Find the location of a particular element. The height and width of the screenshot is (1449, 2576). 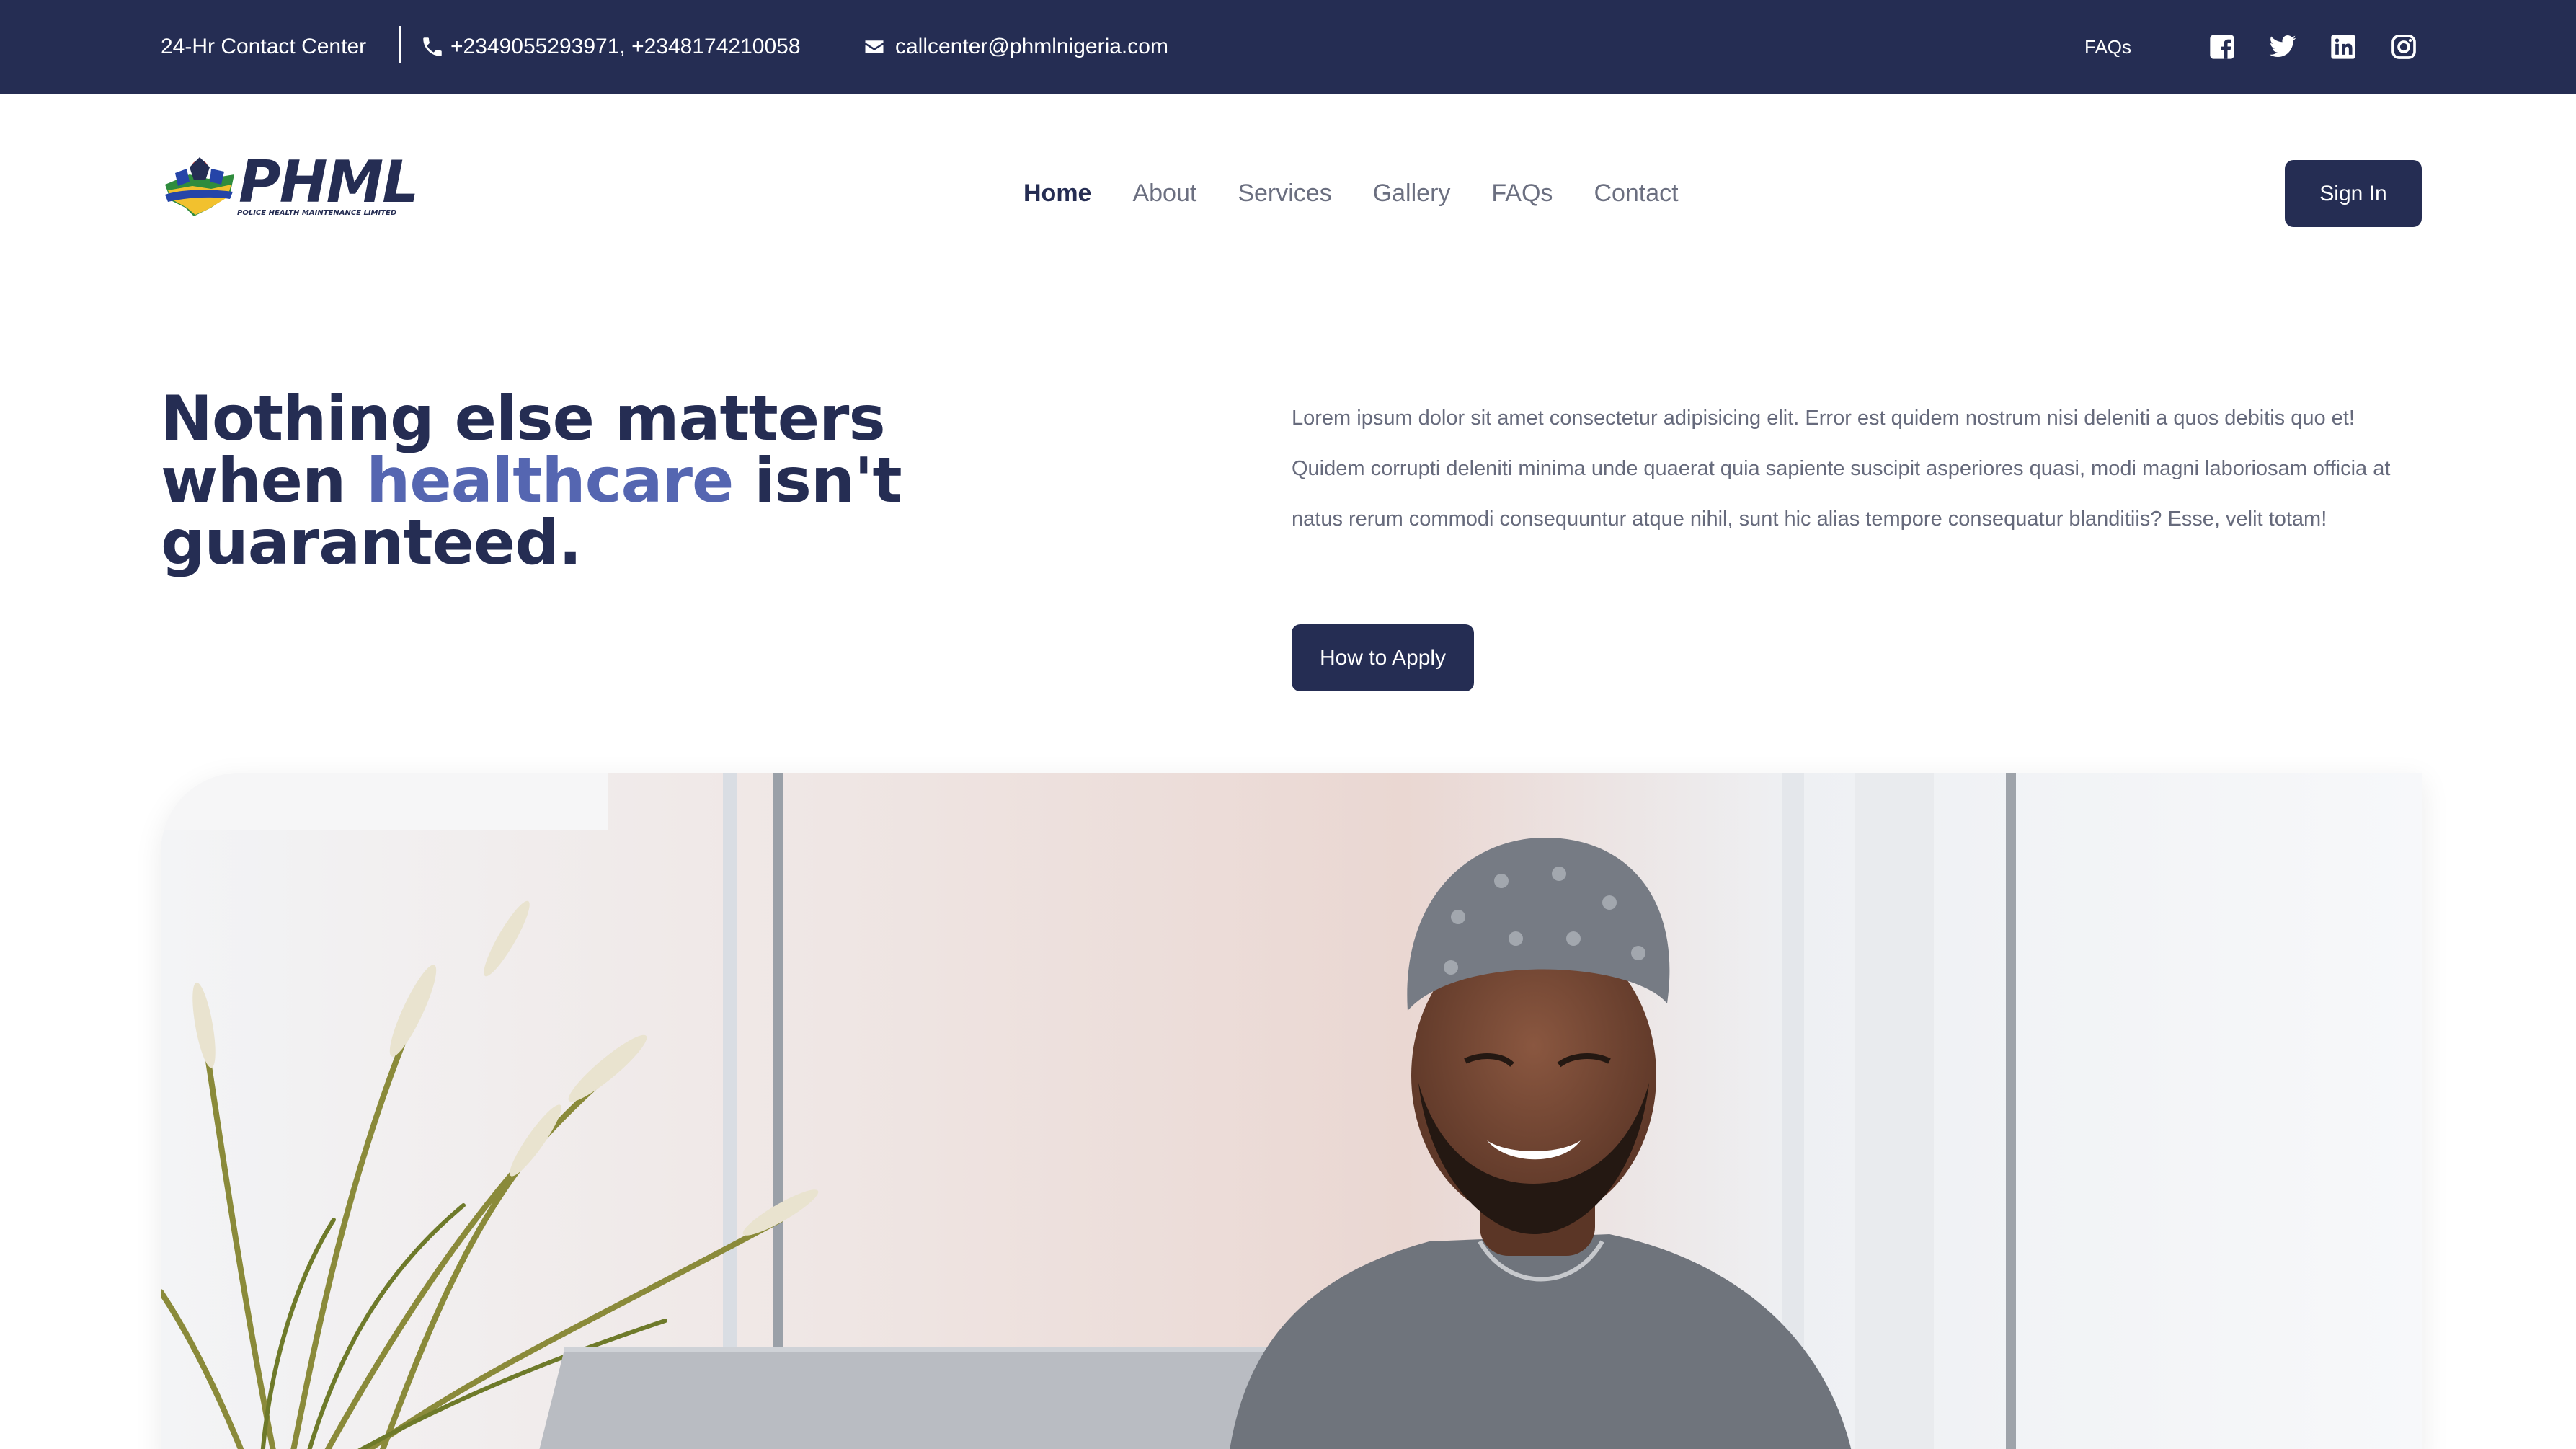

email-link: callcenter@phmlnigeria.com is located at coordinates (1015, 47).